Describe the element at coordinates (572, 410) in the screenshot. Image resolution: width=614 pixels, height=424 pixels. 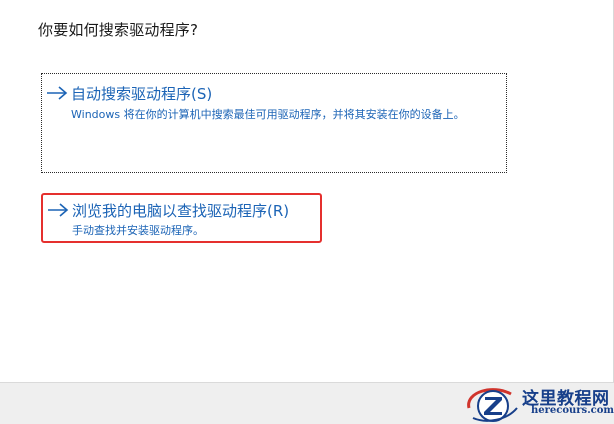
I see `watermark-url: herecours.com` at that location.